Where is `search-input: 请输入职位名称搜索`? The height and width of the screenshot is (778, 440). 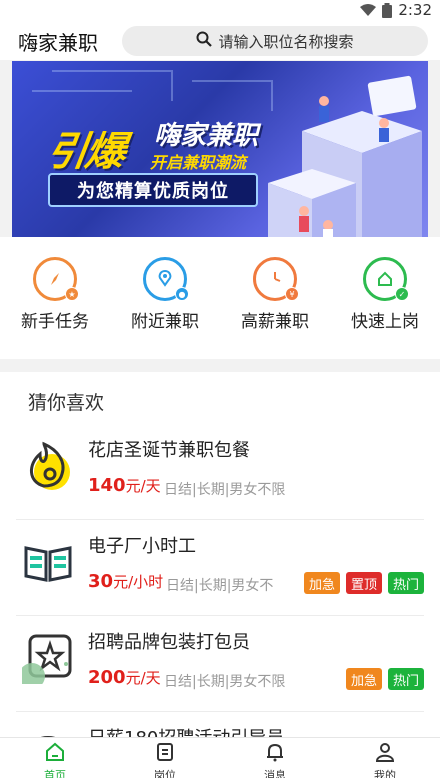 search-input: 请输入职位名称搜索 is located at coordinates (275, 41).